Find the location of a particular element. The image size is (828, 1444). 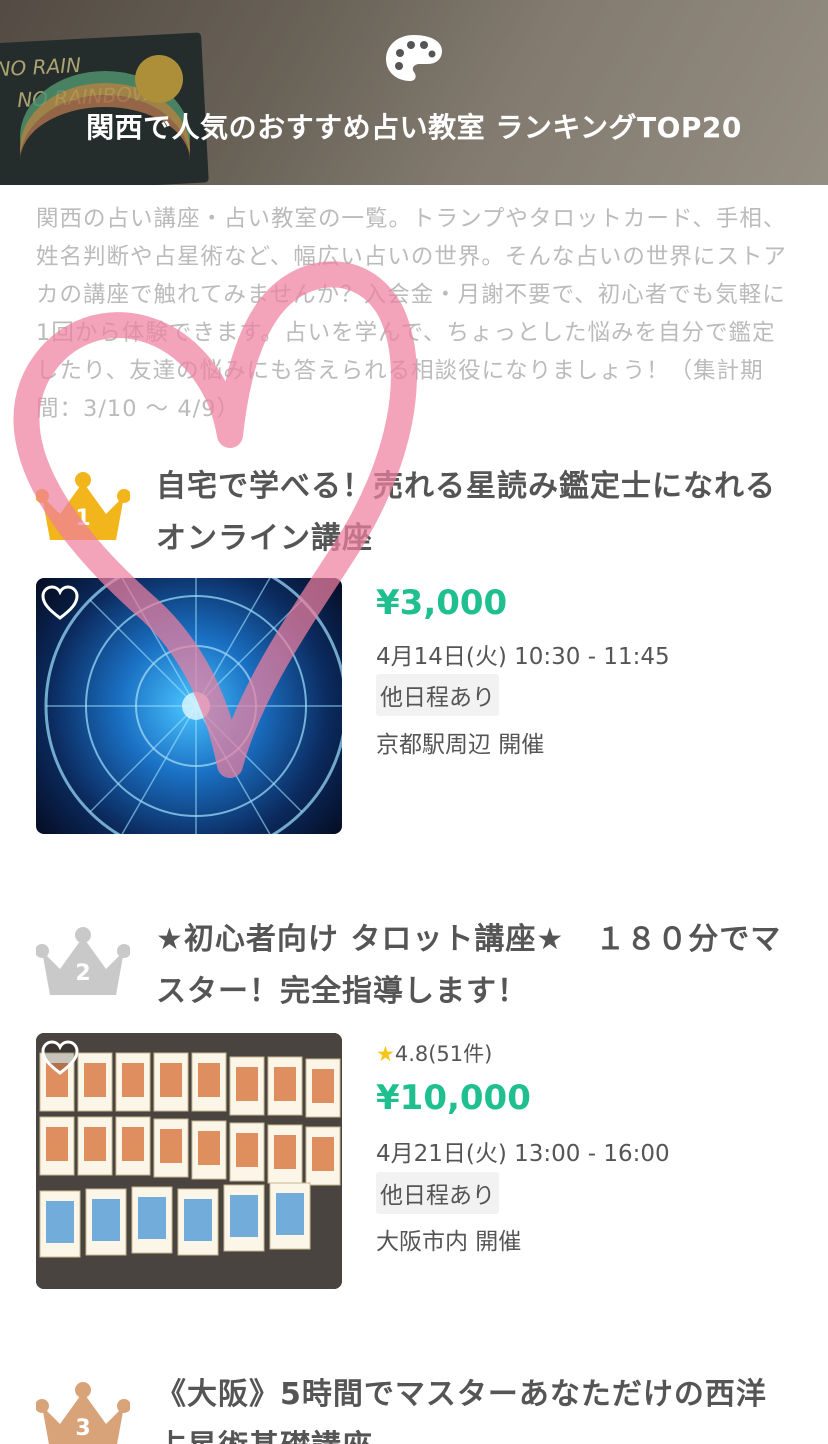

tarot-cards-image is located at coordinates (189, 1161).